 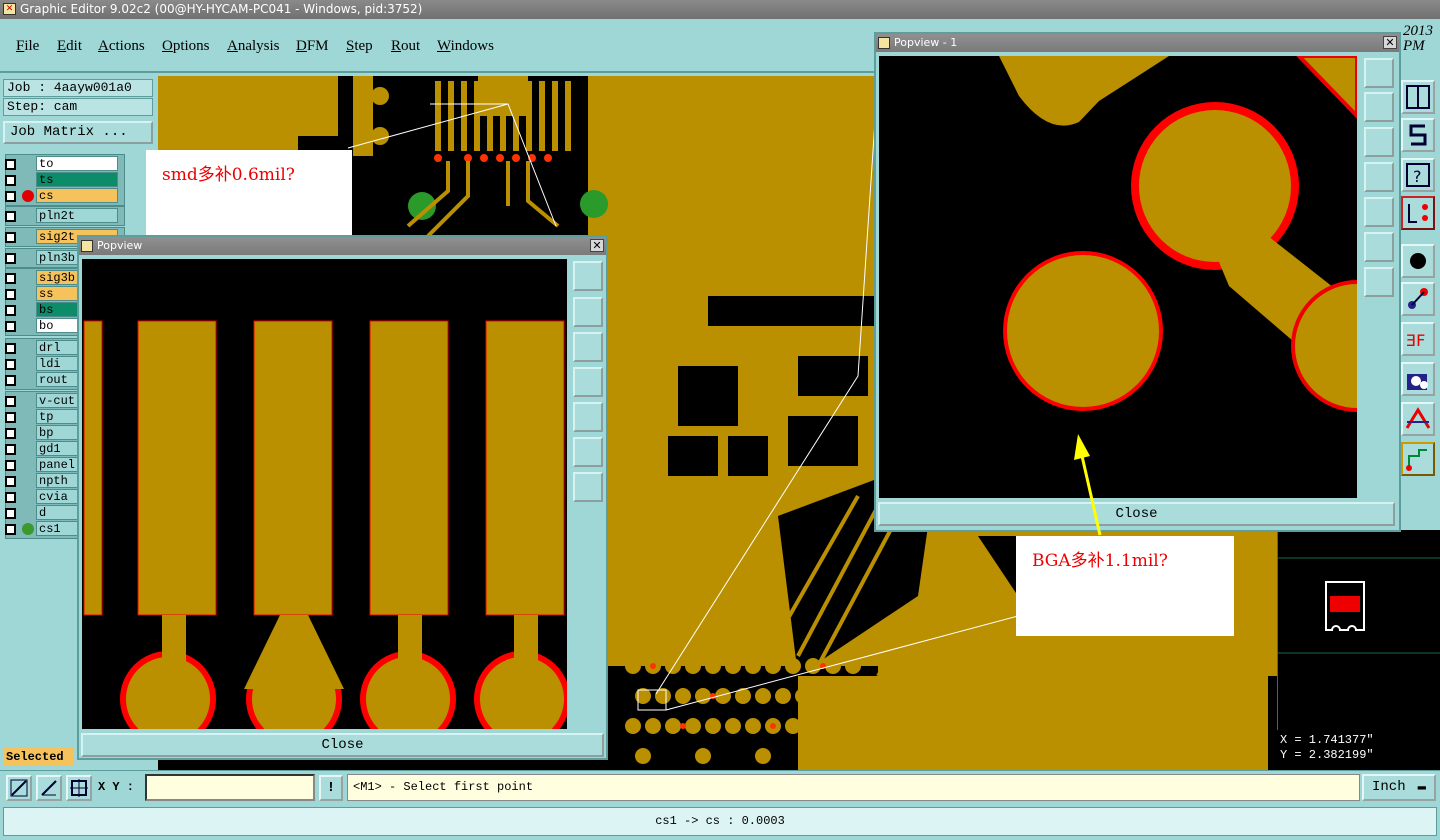 I want to click on layer-name: cs, so click(x=77, y=195).